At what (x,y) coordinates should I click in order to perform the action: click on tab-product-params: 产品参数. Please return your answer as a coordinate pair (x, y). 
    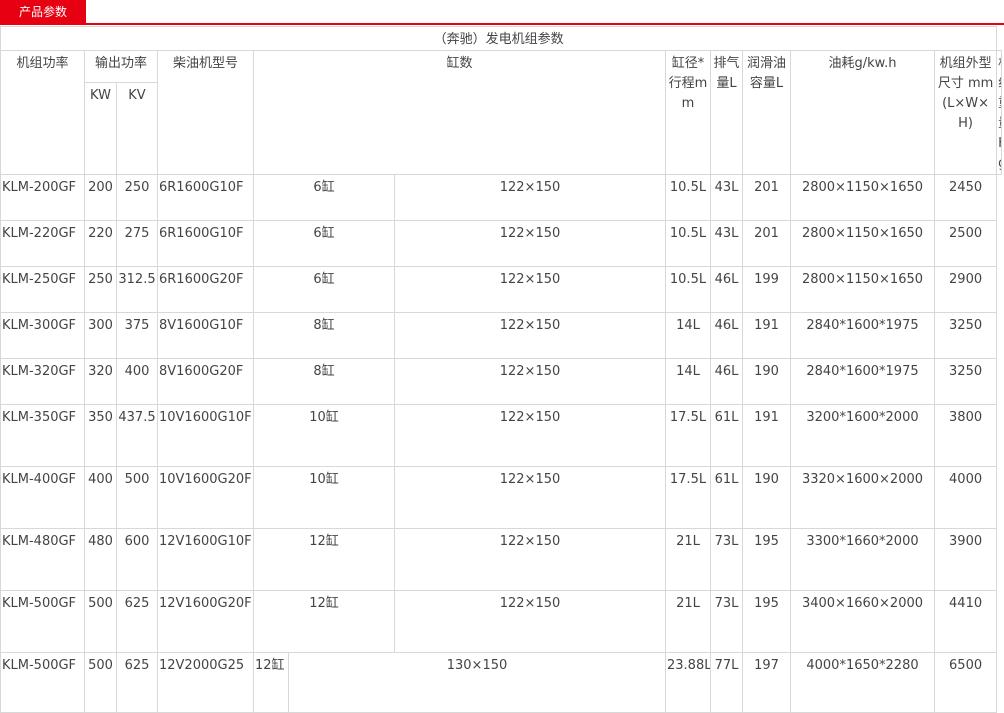
    Looking at the image, I should click on (43, 12).